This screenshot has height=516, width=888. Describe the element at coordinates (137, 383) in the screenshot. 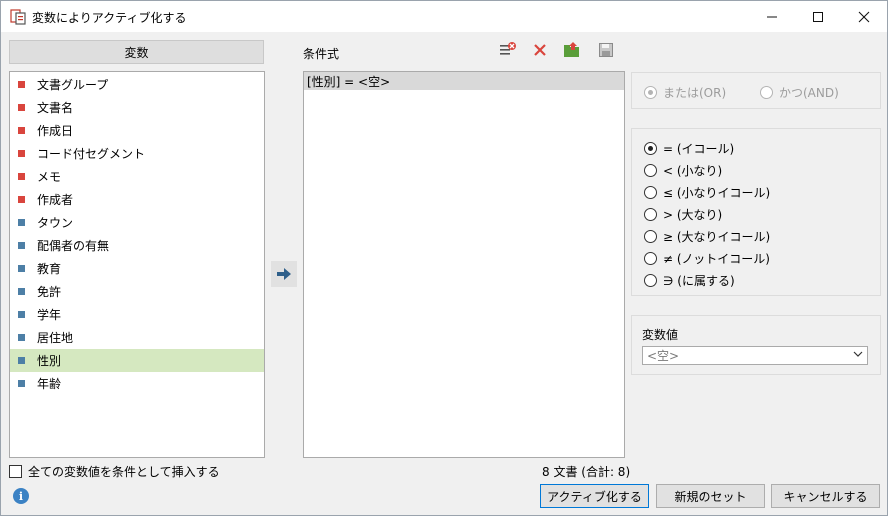

I see `variable-item: 年齢` at that location.